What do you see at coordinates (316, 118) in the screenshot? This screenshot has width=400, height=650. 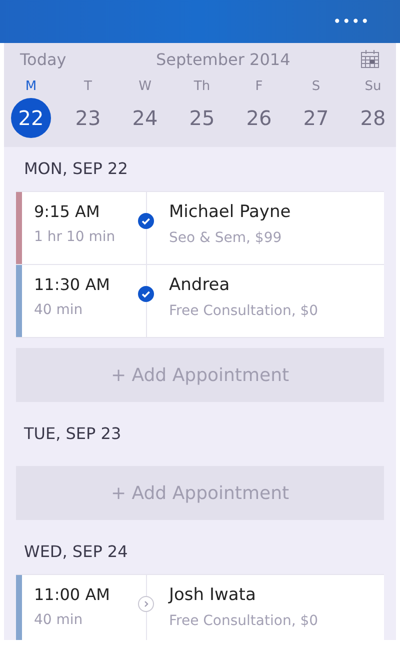 I see `date-button: 27` at bounding box center [316, 118].